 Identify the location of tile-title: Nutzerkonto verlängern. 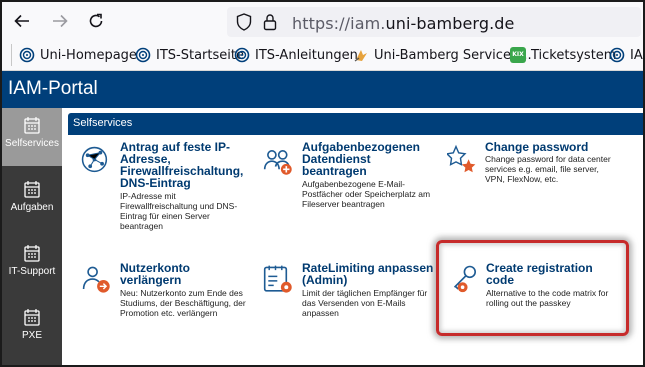
(155, 274).